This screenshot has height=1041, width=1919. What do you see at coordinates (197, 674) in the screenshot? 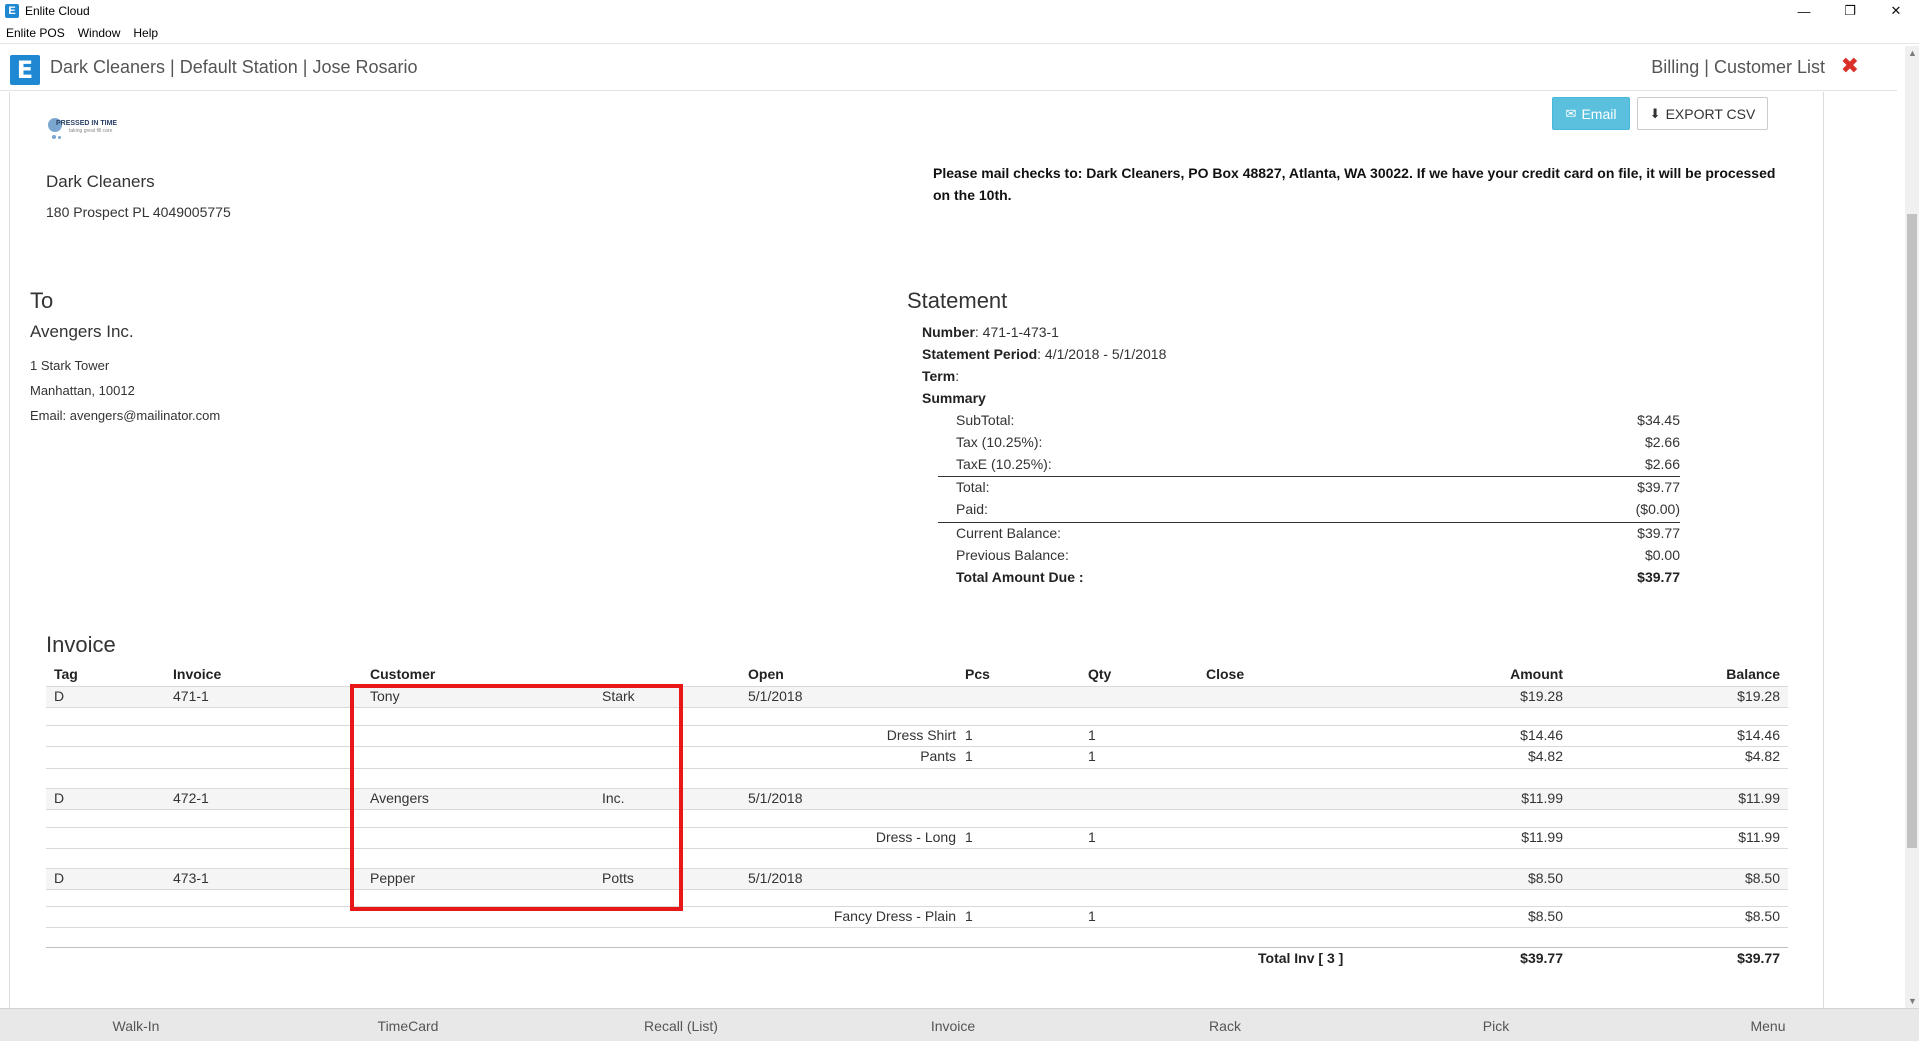
I see `column-header-invoice: Invoice` at bounding box center [197, 674].